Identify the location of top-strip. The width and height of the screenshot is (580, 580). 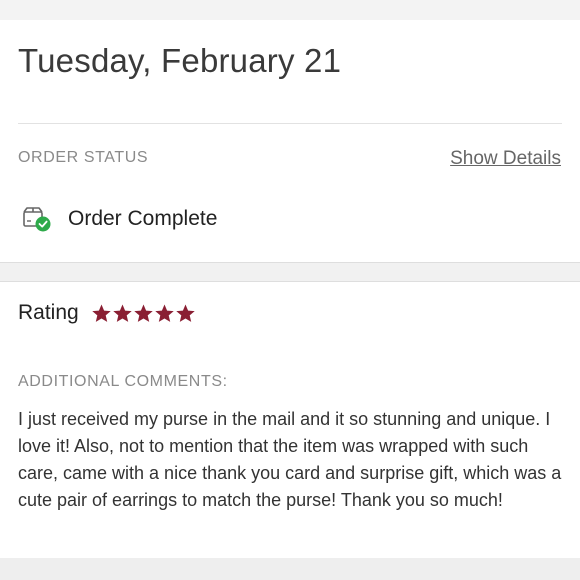
(290, 10).